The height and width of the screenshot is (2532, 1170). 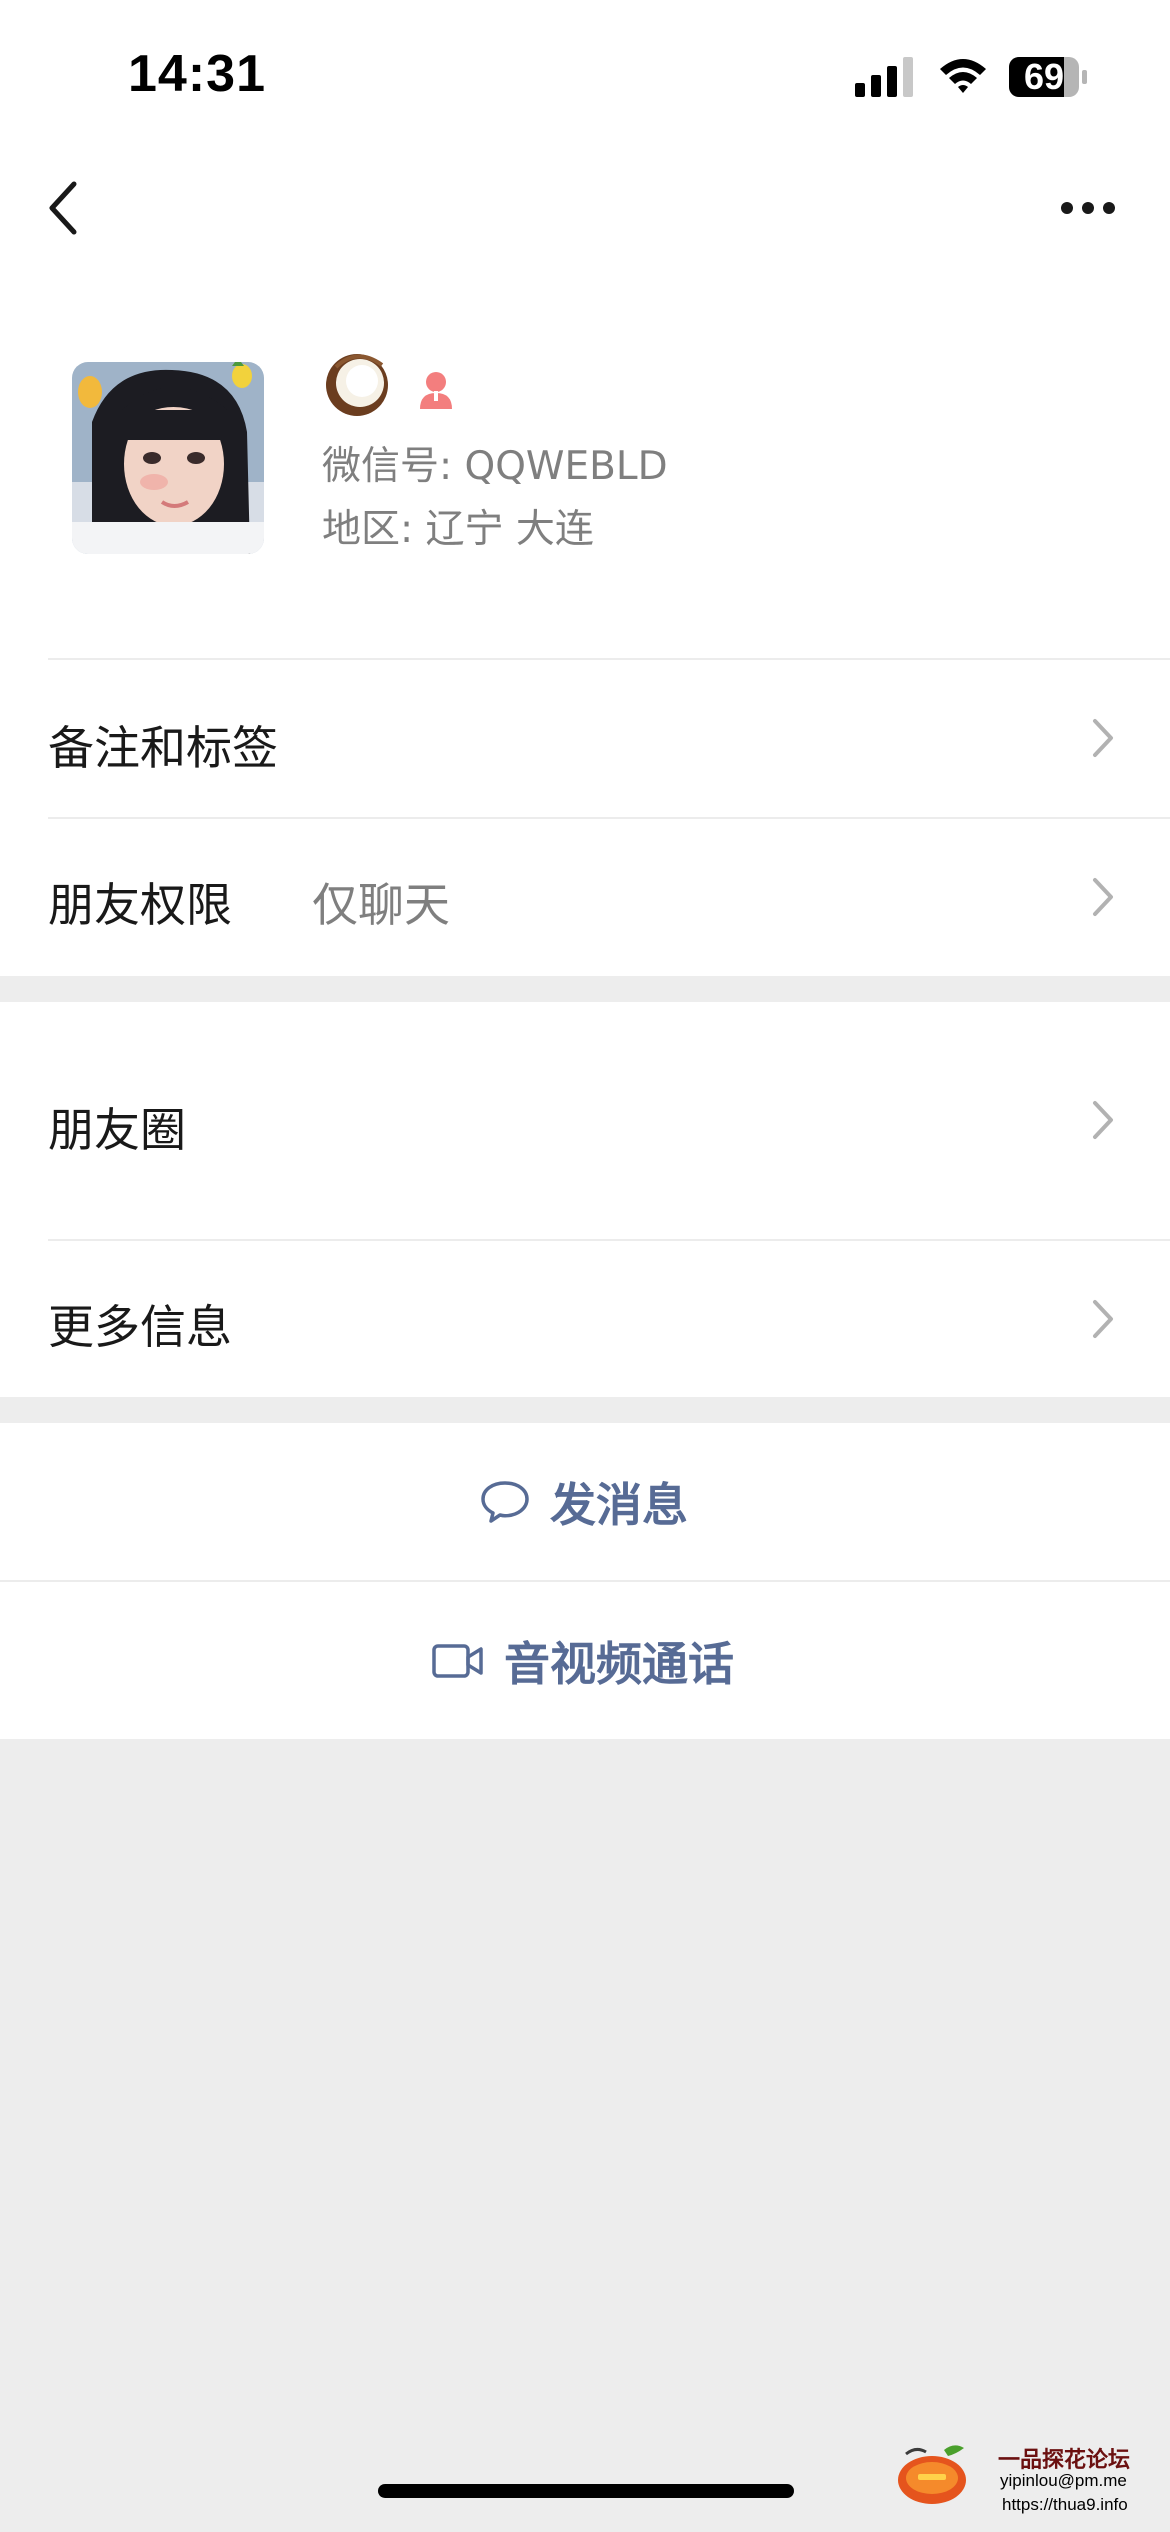 What do you see at coordinates (932, 2474) in the screenshot?
I see `watermark-logo` at bounding box center [932, 2474].